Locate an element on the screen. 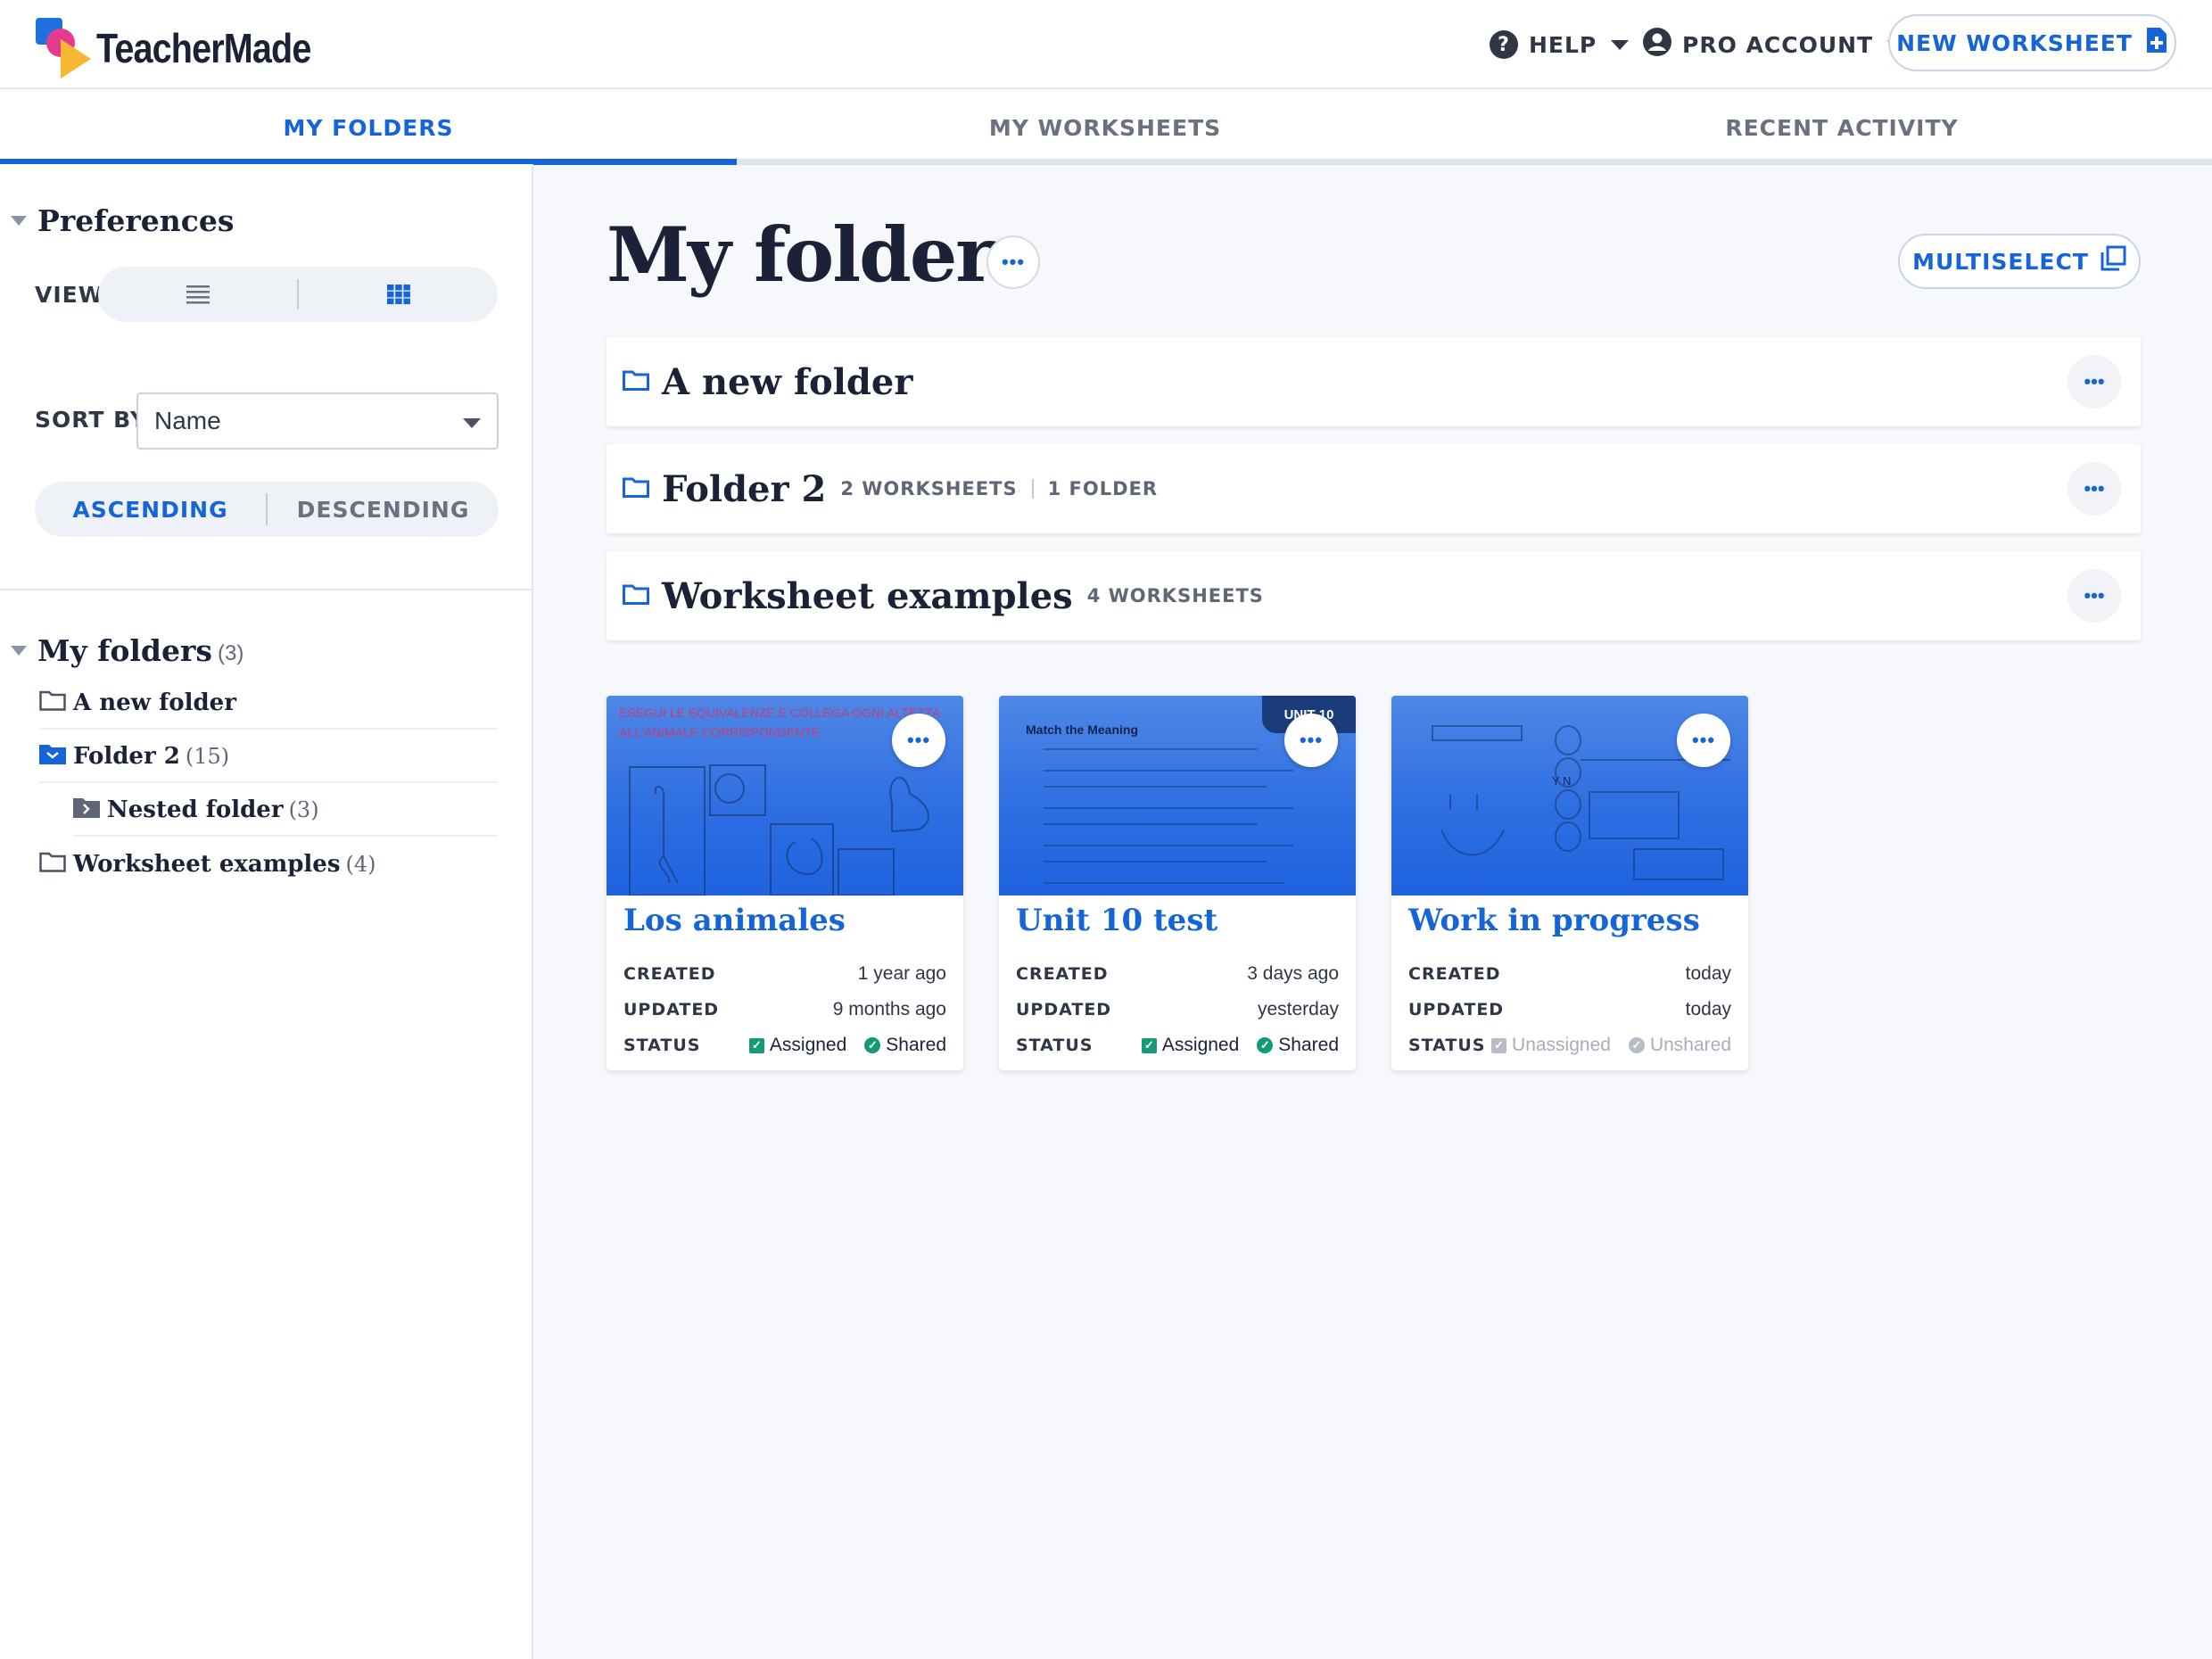  list-view-button is located at coordinates (198, 294).